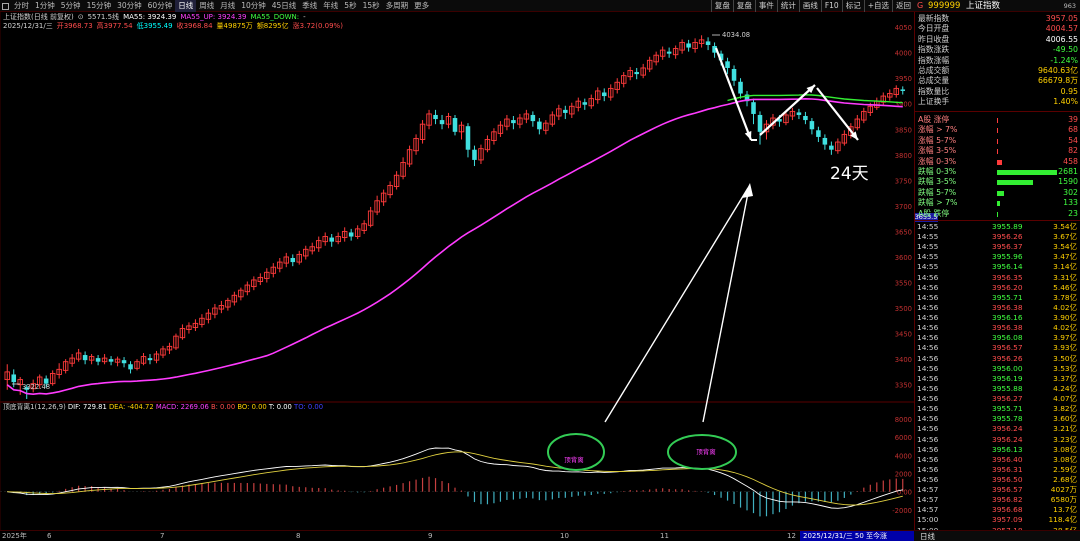 Image resolution: width=1080 pixels, height=541 pixels. What do you see at coordinates (903, 420) in the screenshot?
I see `macd-axis-label: 8000` at bounding box center [903, 420].